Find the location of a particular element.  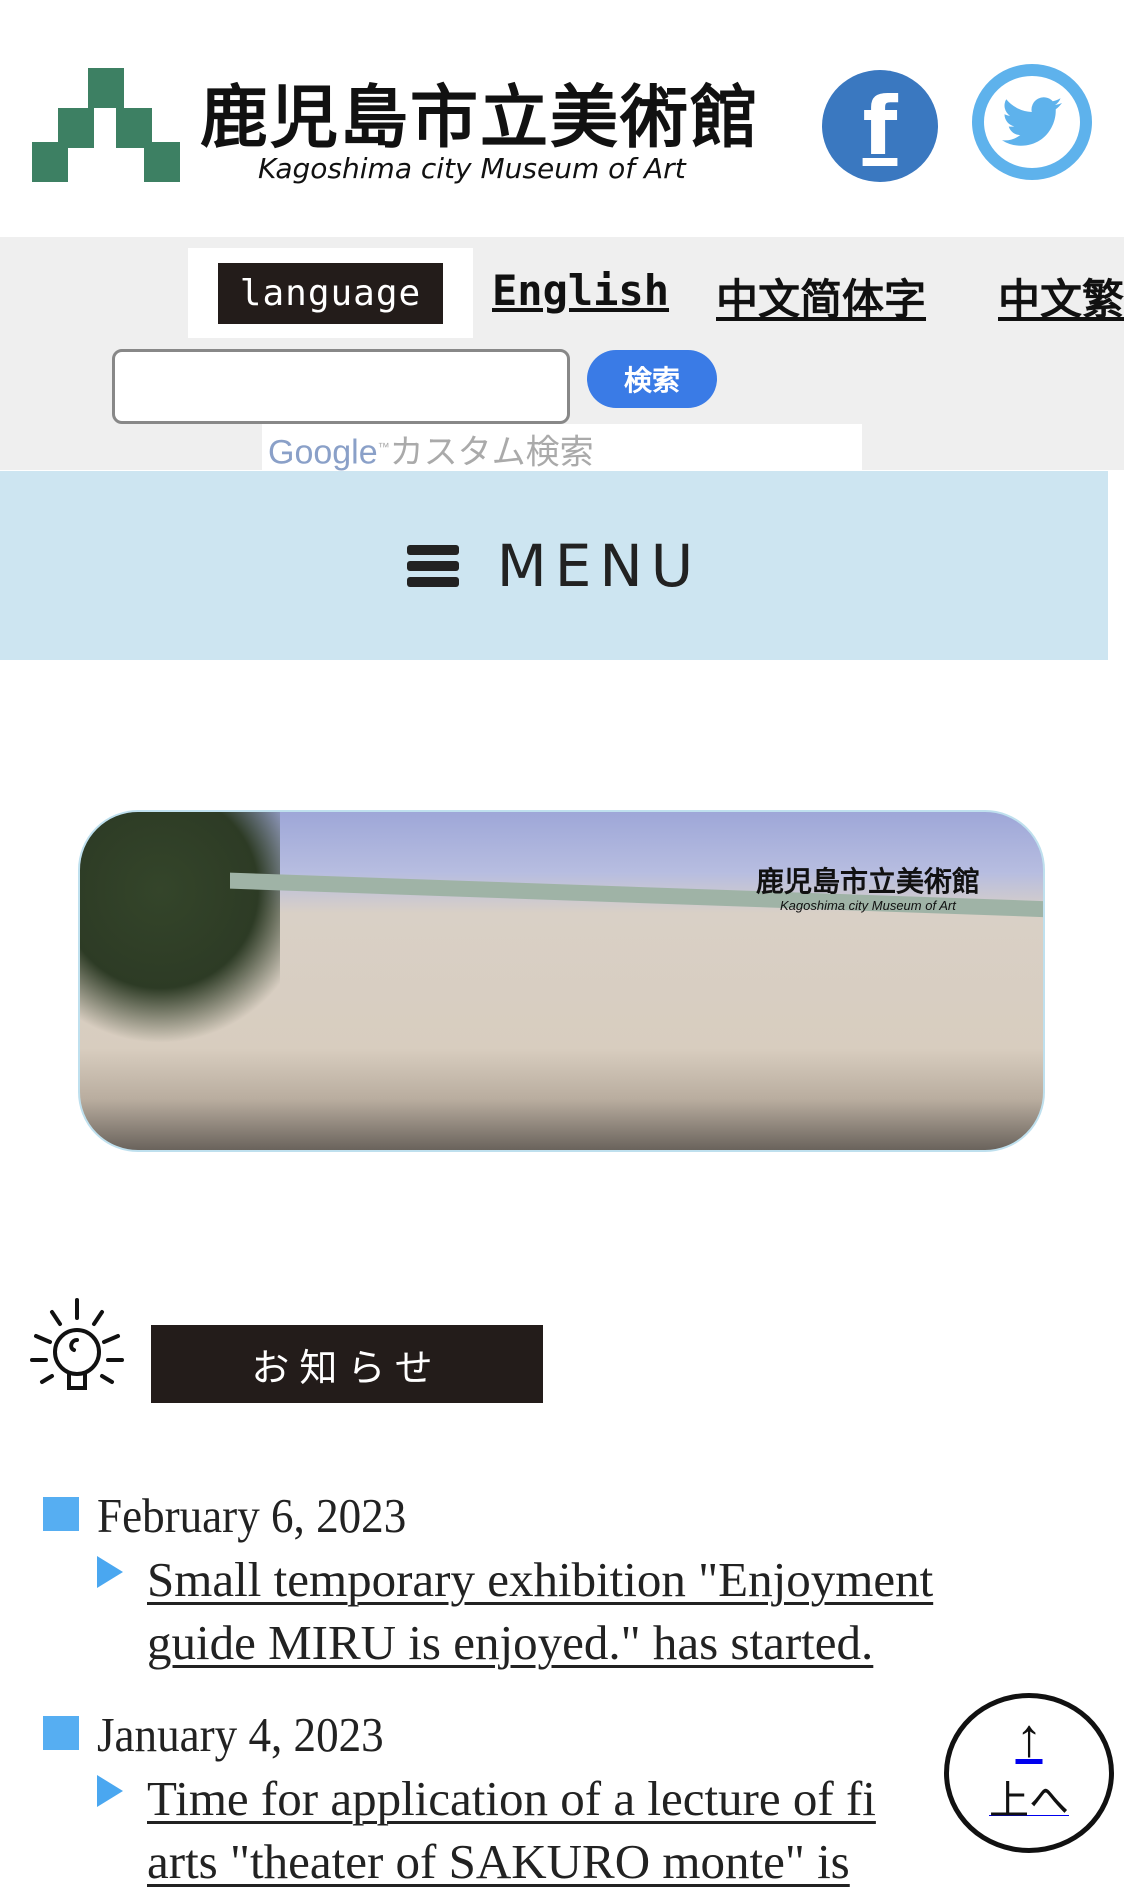

language-simplified-chinese: 中文简体字 is located at coordinates (821, 296).